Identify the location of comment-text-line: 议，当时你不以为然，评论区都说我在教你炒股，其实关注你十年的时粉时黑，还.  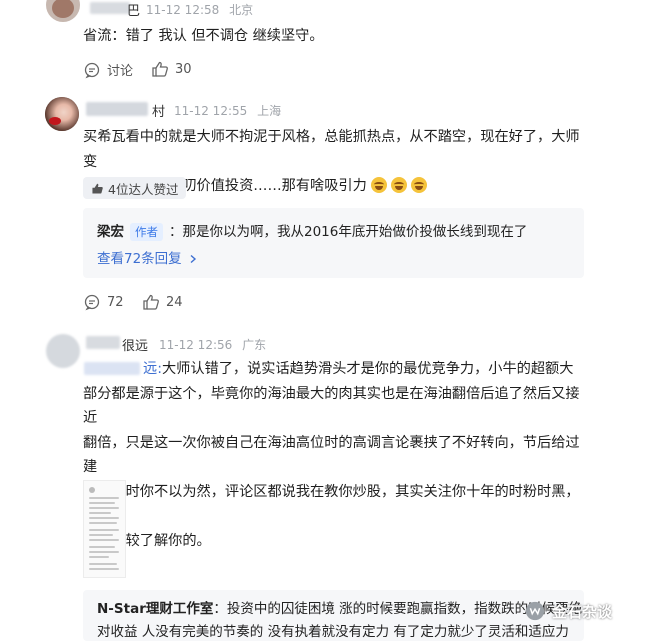
(331, 504).